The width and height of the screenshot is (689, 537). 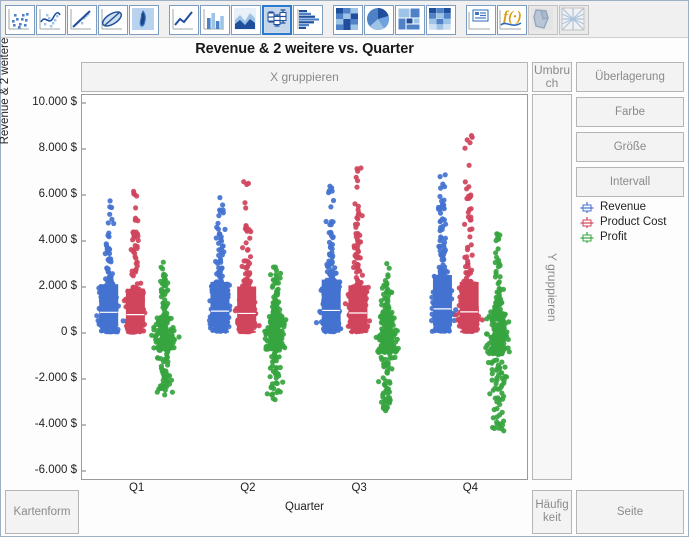 What do you see at coordinates (57, 148) in the screenshot?
I see `y-axis-tick-label: 8.000 $` at bounding box center [57, 148].